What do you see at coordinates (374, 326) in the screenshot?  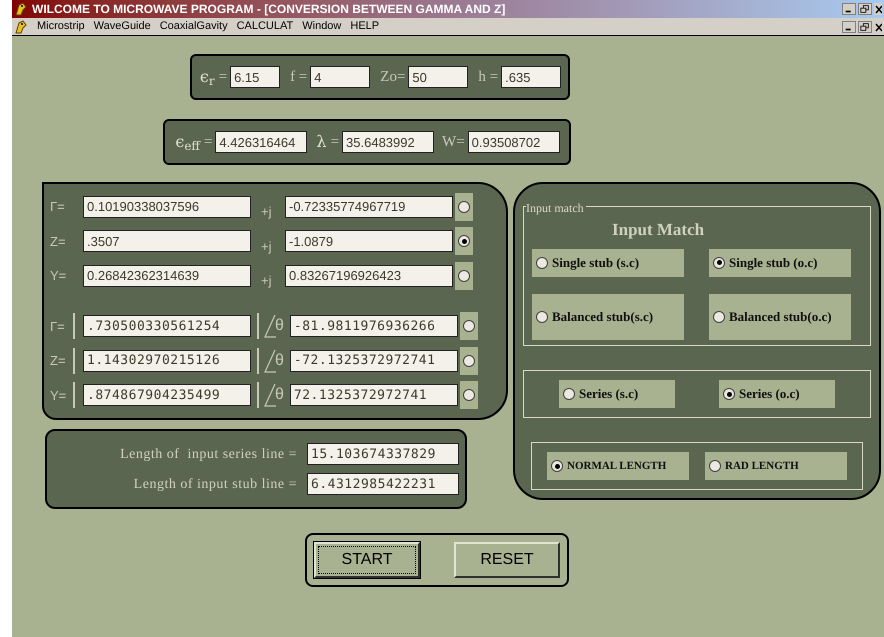 I see `value-field: -81.9811976936266` at bounding box center [374, 326].